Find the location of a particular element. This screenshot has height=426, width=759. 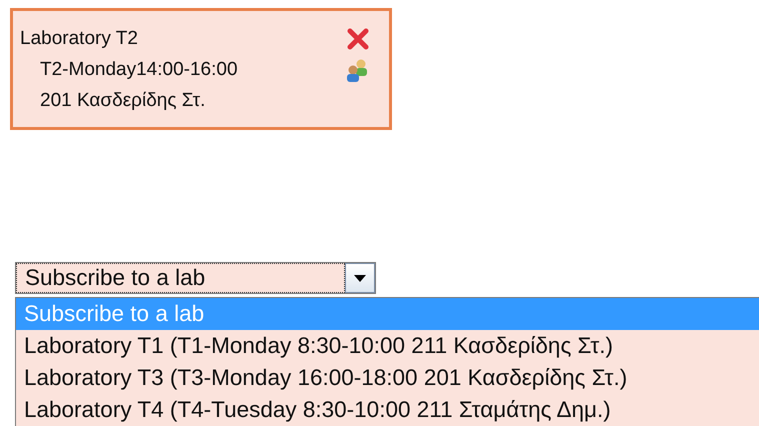

dropdown-option: Laboratory T1 (T1-Monday 8:30-10:00 211 Κασδερίδης Στ.) is located at coordinates (387, 346).